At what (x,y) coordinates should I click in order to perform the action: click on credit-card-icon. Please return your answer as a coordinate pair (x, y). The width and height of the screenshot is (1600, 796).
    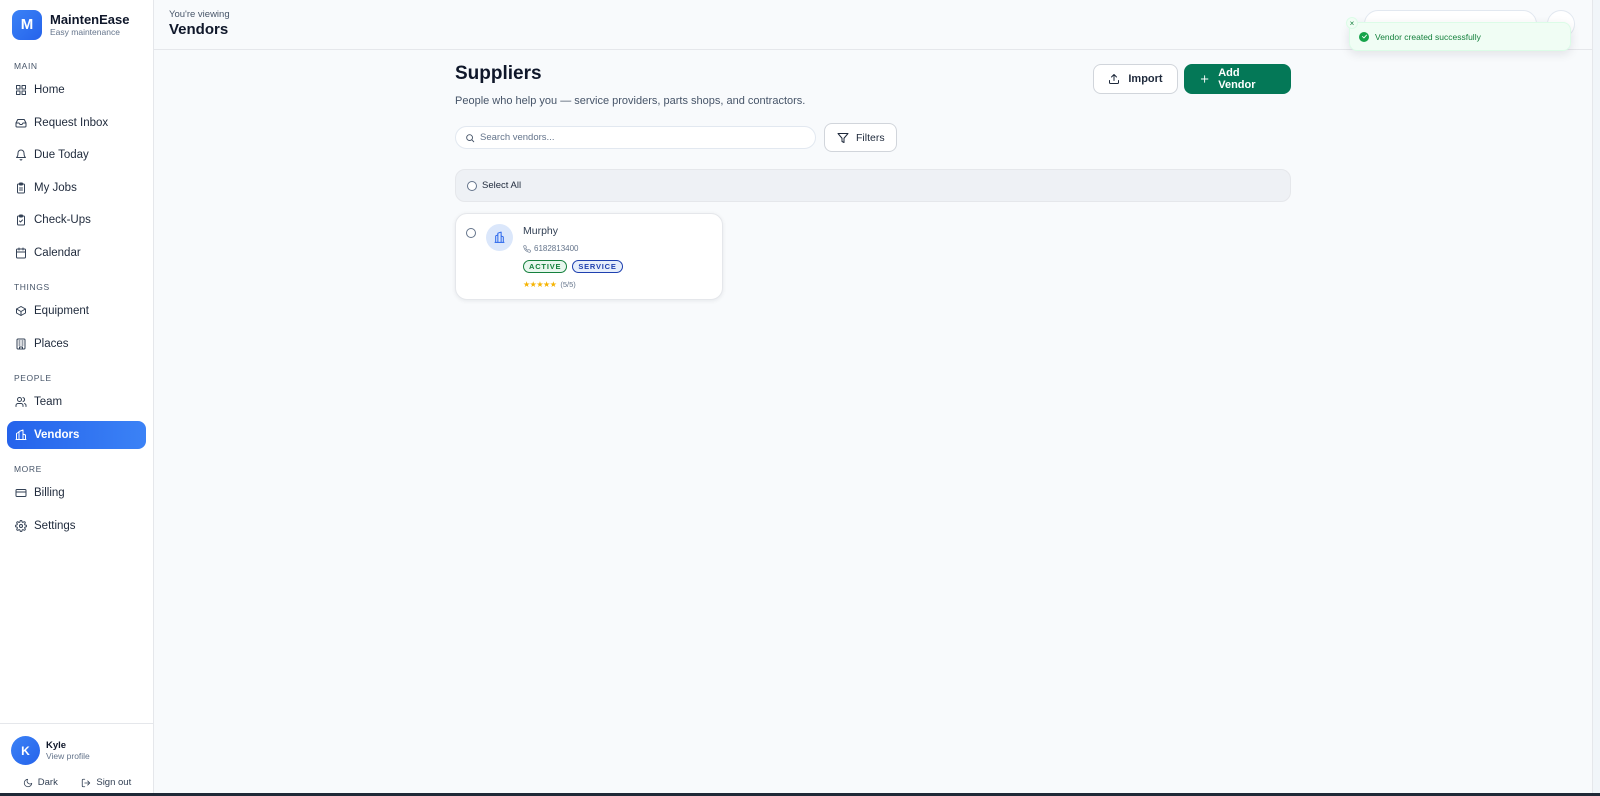
    Looking at the image, I should click on (21, 493).